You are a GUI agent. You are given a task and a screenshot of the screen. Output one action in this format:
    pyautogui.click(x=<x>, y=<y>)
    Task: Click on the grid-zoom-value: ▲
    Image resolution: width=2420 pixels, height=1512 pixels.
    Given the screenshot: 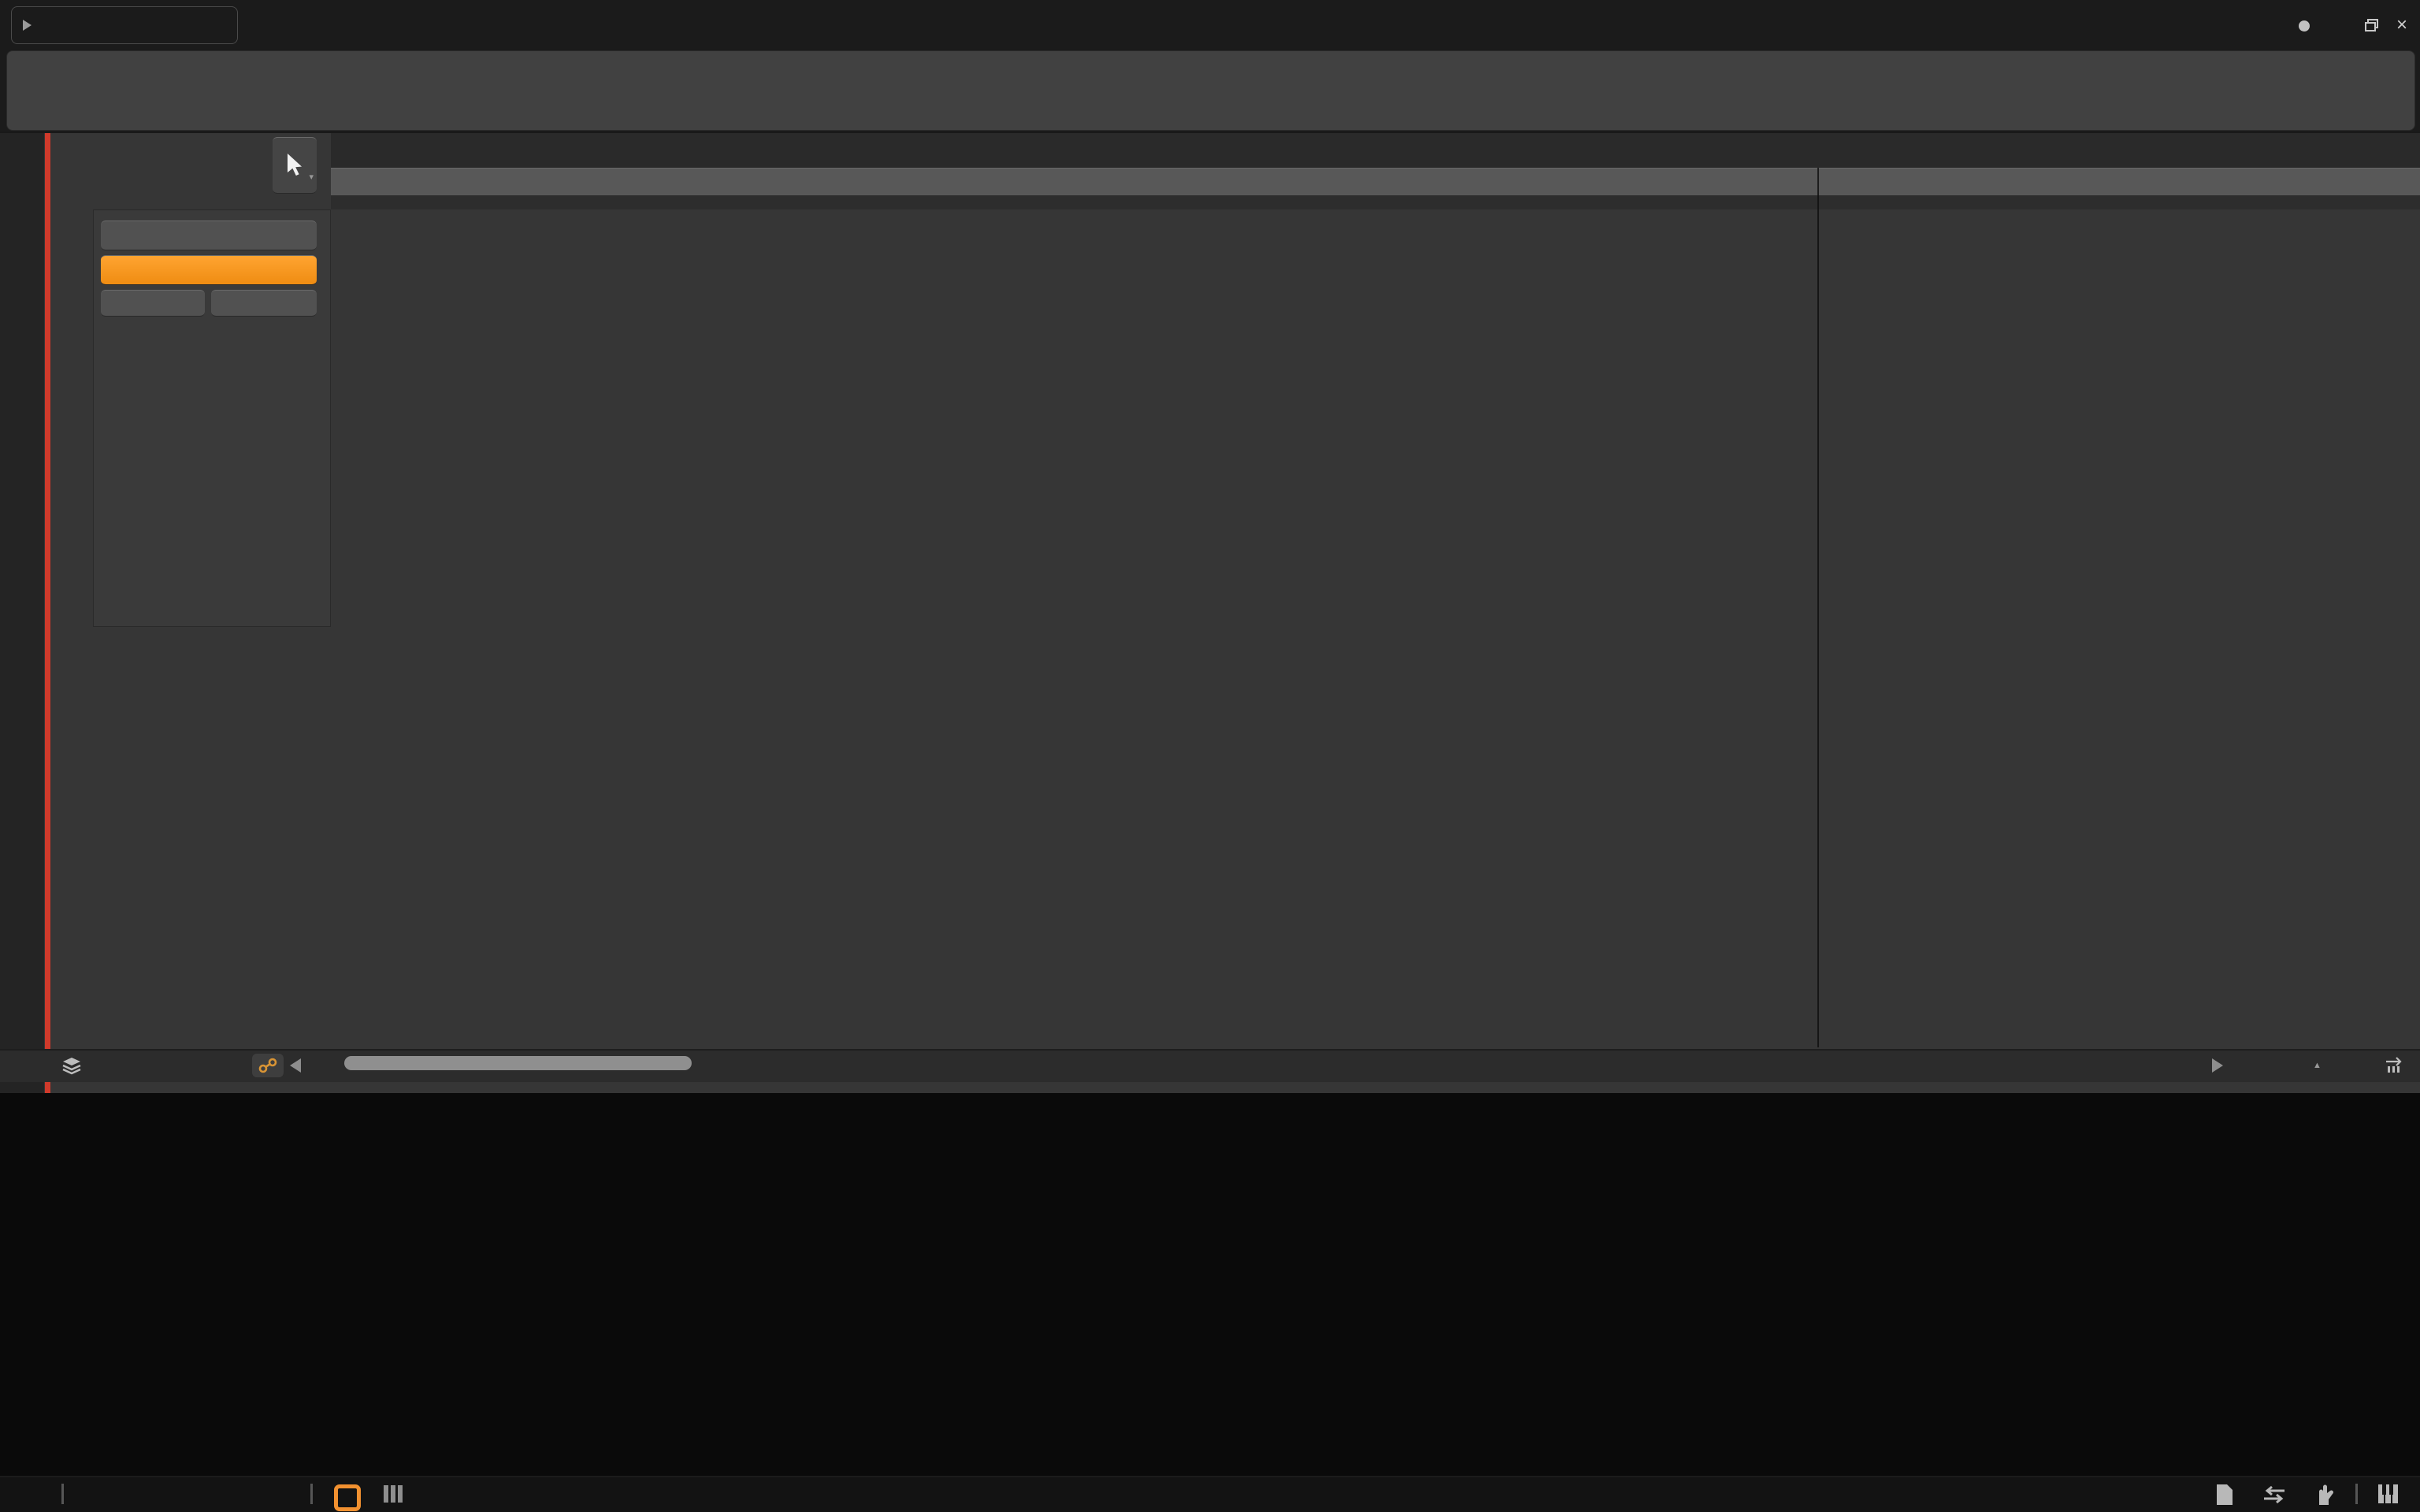 What is the action you would take?
    pyautogui.click(x=2317, y=1064)
    